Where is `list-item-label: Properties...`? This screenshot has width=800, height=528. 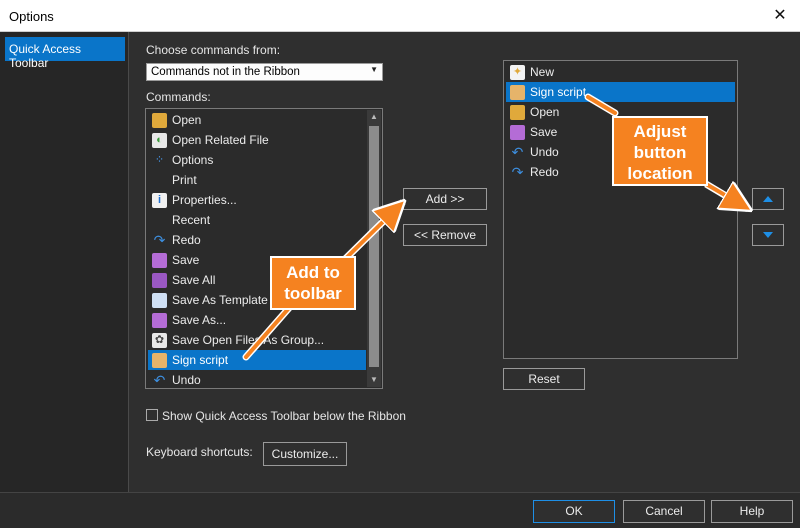 list-item-label: Properties... is located at coordinates (204, 200).